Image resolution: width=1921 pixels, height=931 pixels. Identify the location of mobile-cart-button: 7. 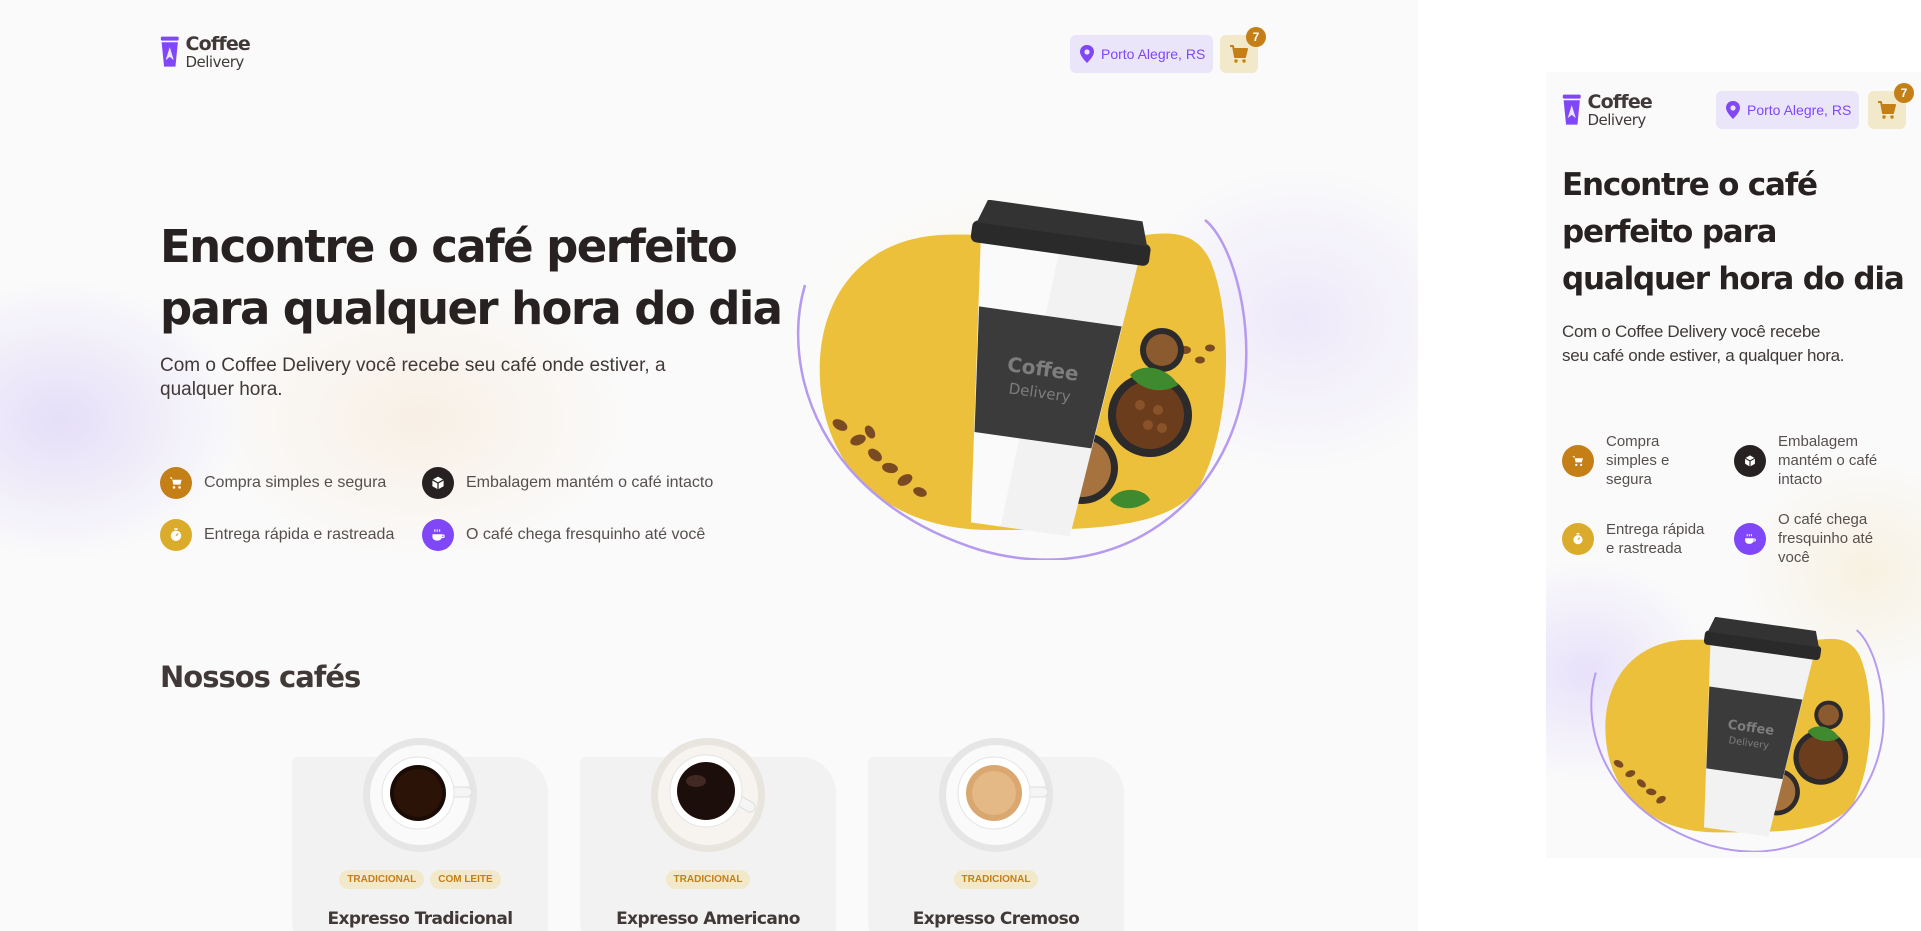
(1891, 106).